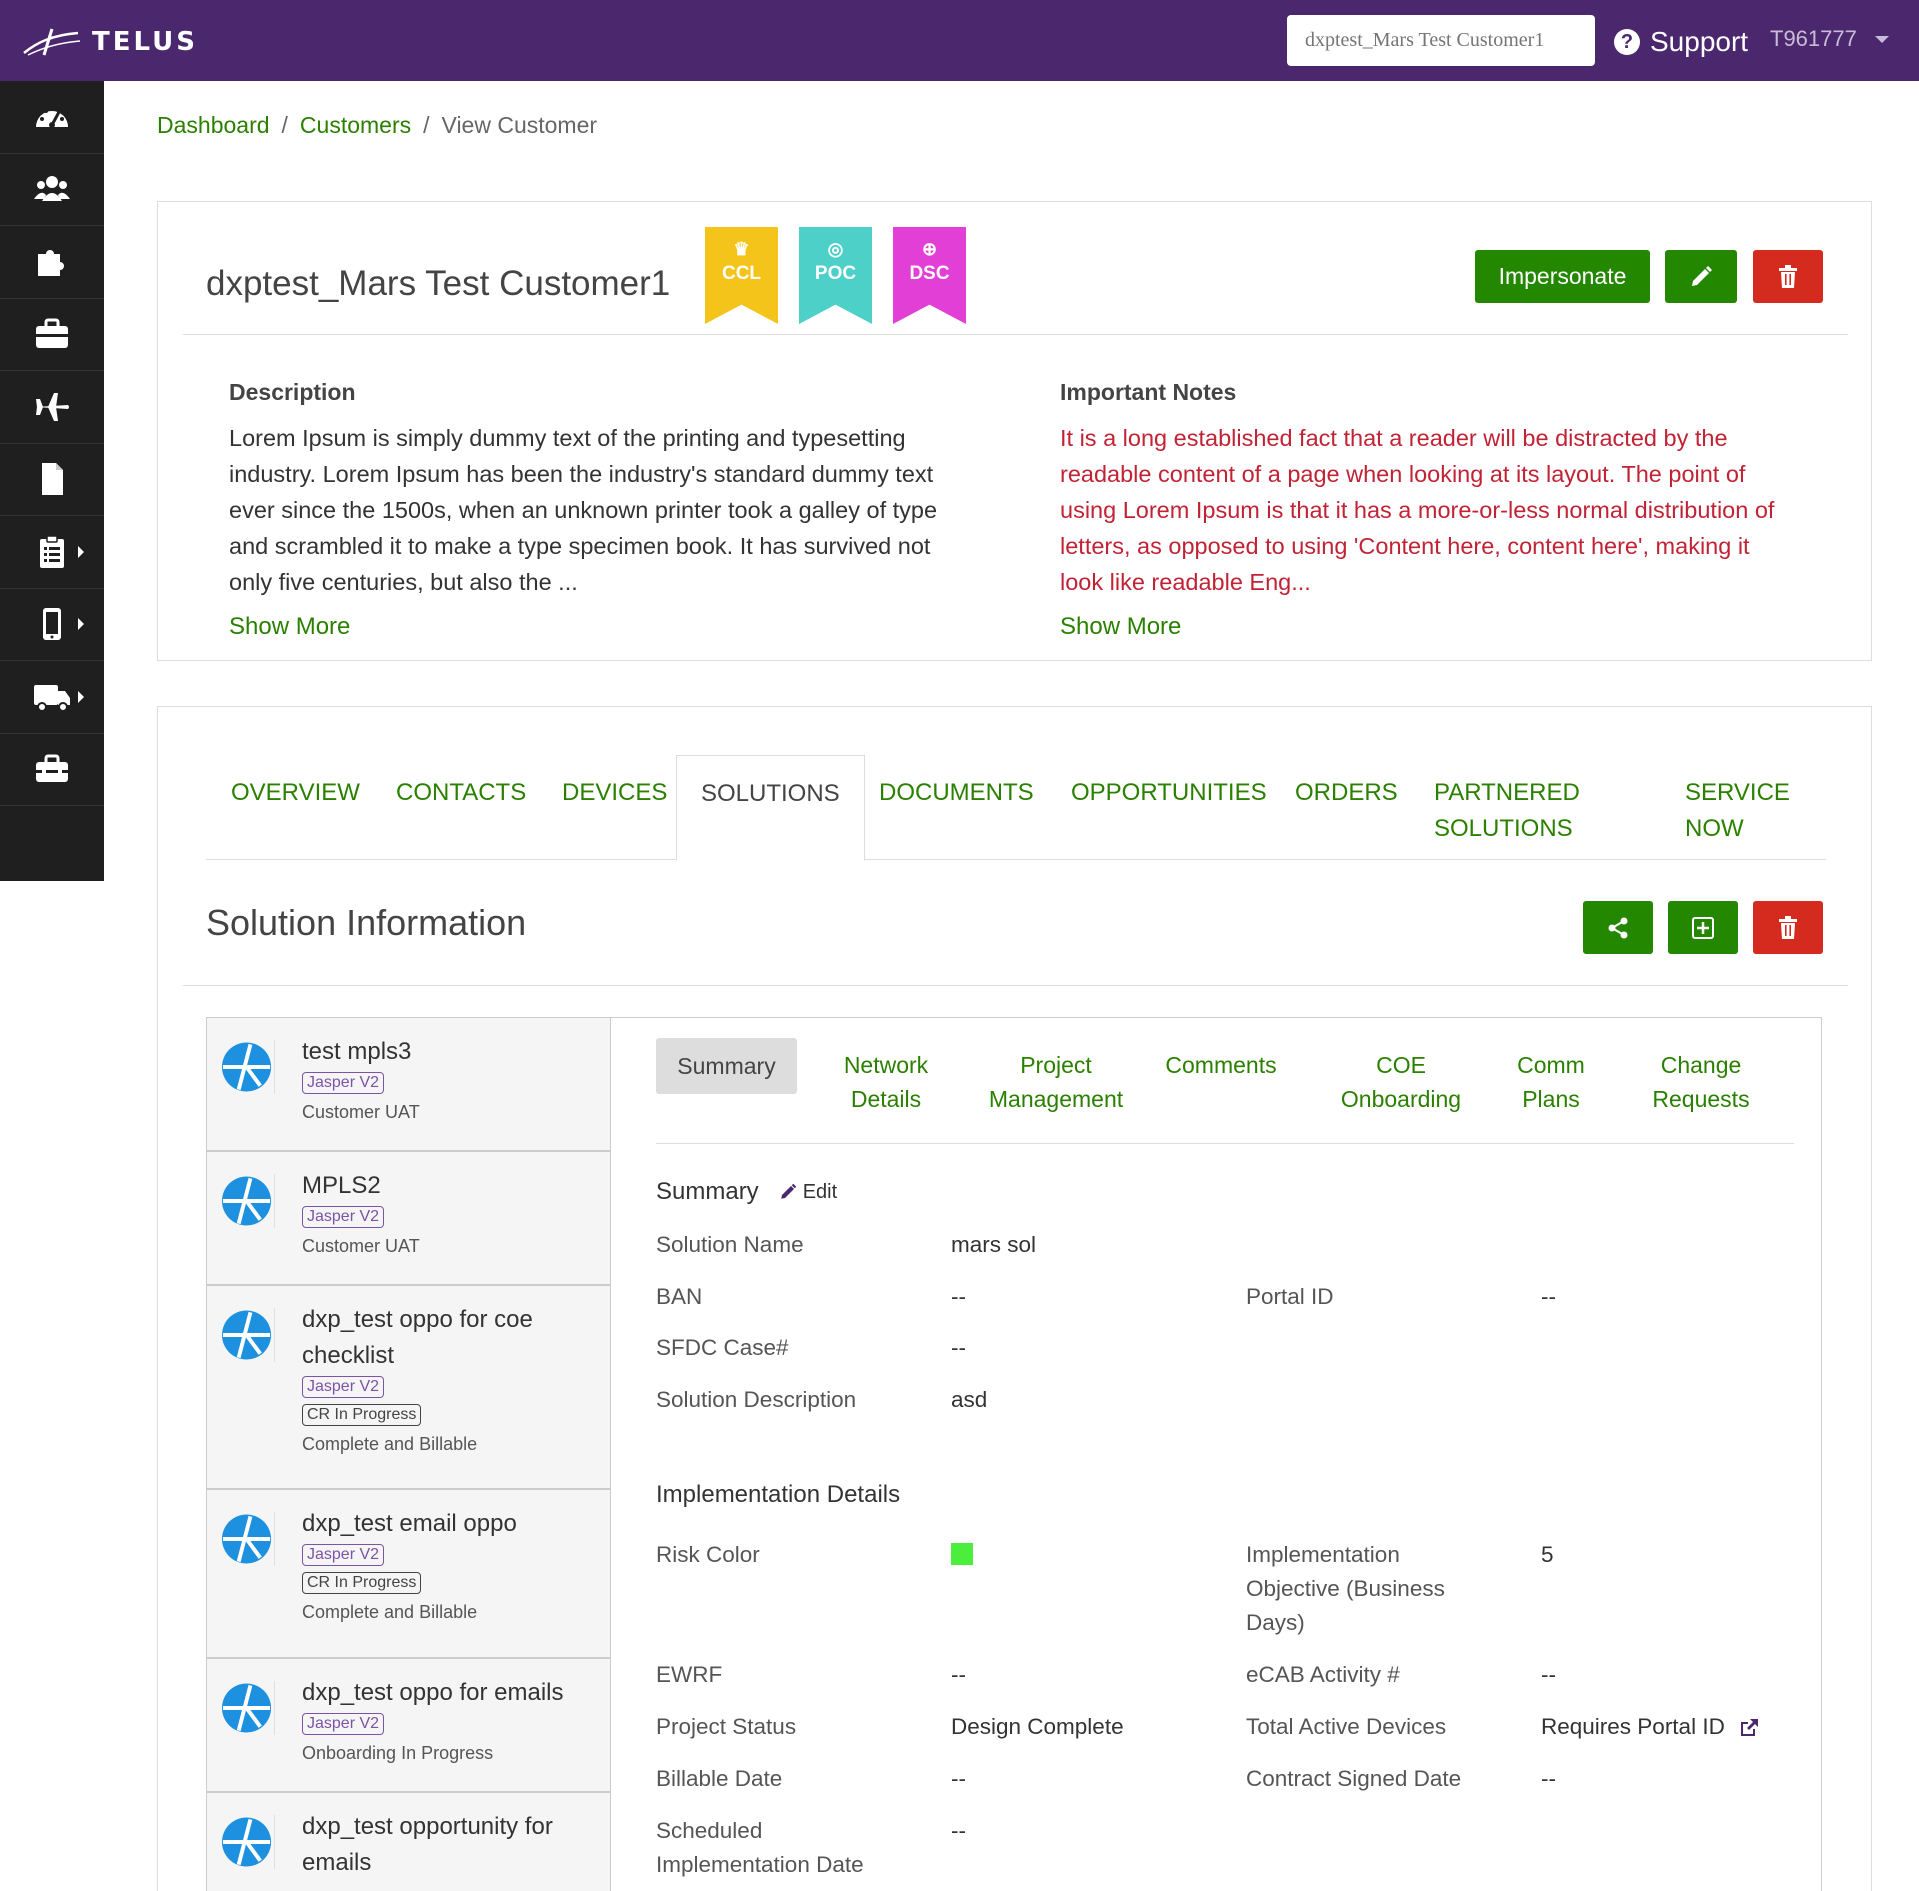 This screenshot has width=1919, height=1891. I want to click on badge-label: CCL, so click(741, 273).